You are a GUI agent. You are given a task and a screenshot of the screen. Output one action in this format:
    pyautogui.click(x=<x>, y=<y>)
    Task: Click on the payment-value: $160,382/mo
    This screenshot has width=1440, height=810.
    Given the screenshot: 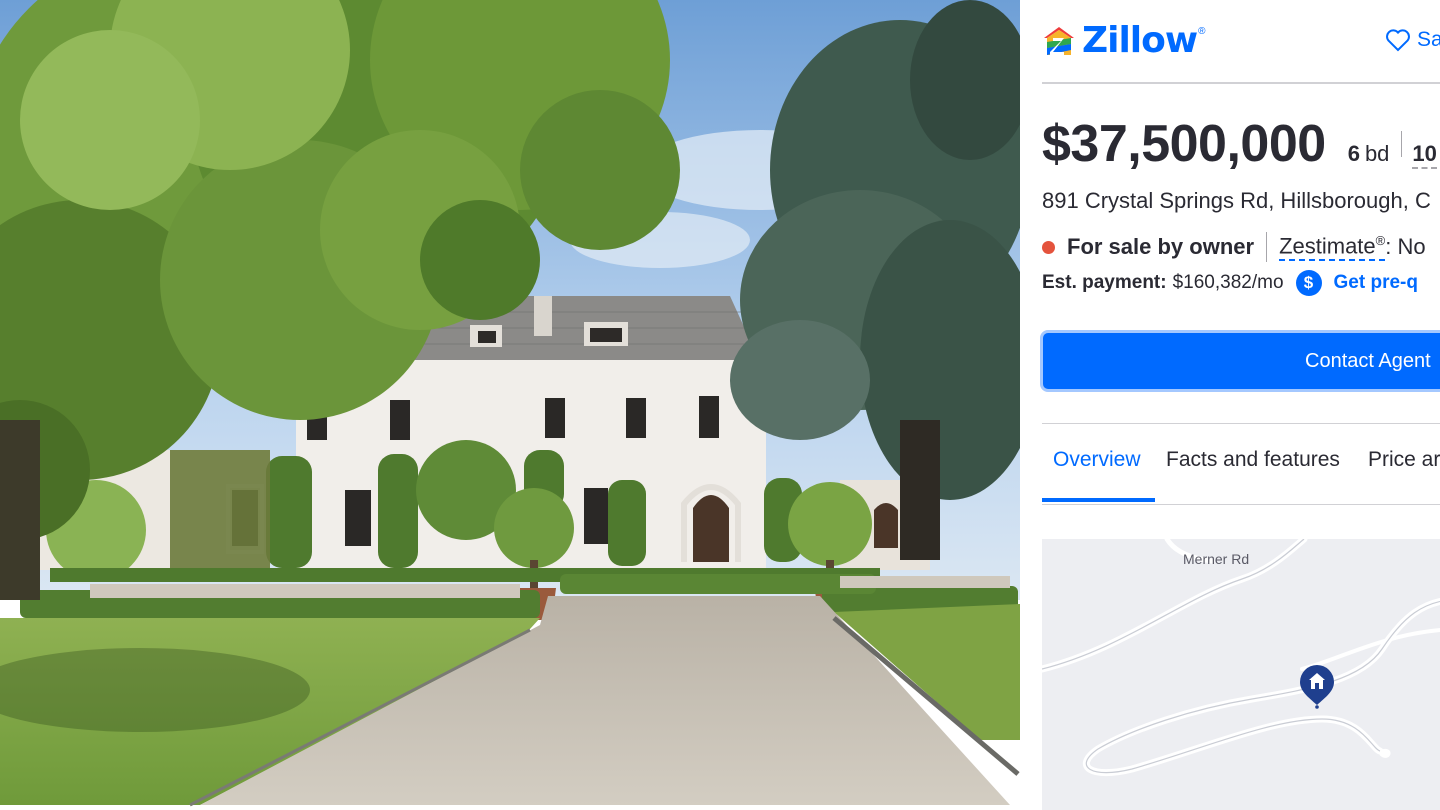 What is the action you would take?
    pyautogui.click(x=1228, y=282)
    